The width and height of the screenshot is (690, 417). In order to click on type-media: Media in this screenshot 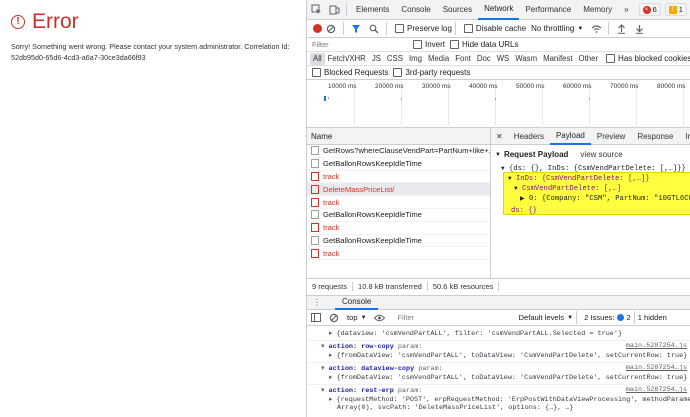, I will do `click(438, 59)`.